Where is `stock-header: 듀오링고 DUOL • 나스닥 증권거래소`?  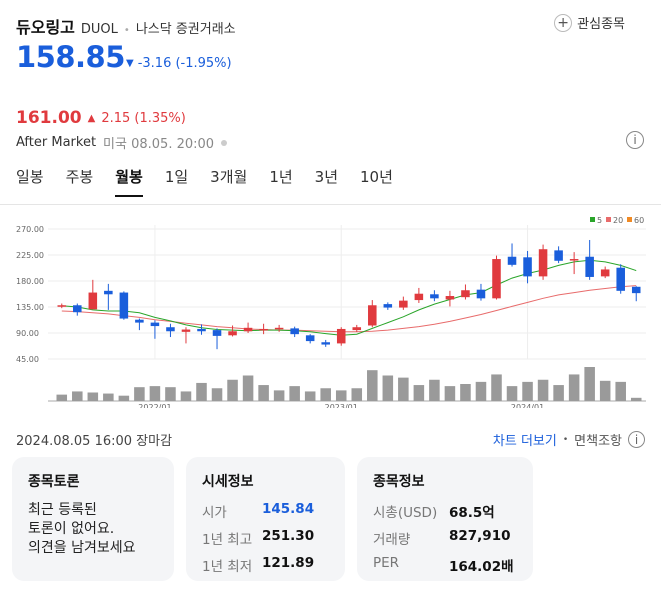 stock-header: 듀오링고 DUOL • 나스닥 증권거래소 is located at coordinates (126, 26).